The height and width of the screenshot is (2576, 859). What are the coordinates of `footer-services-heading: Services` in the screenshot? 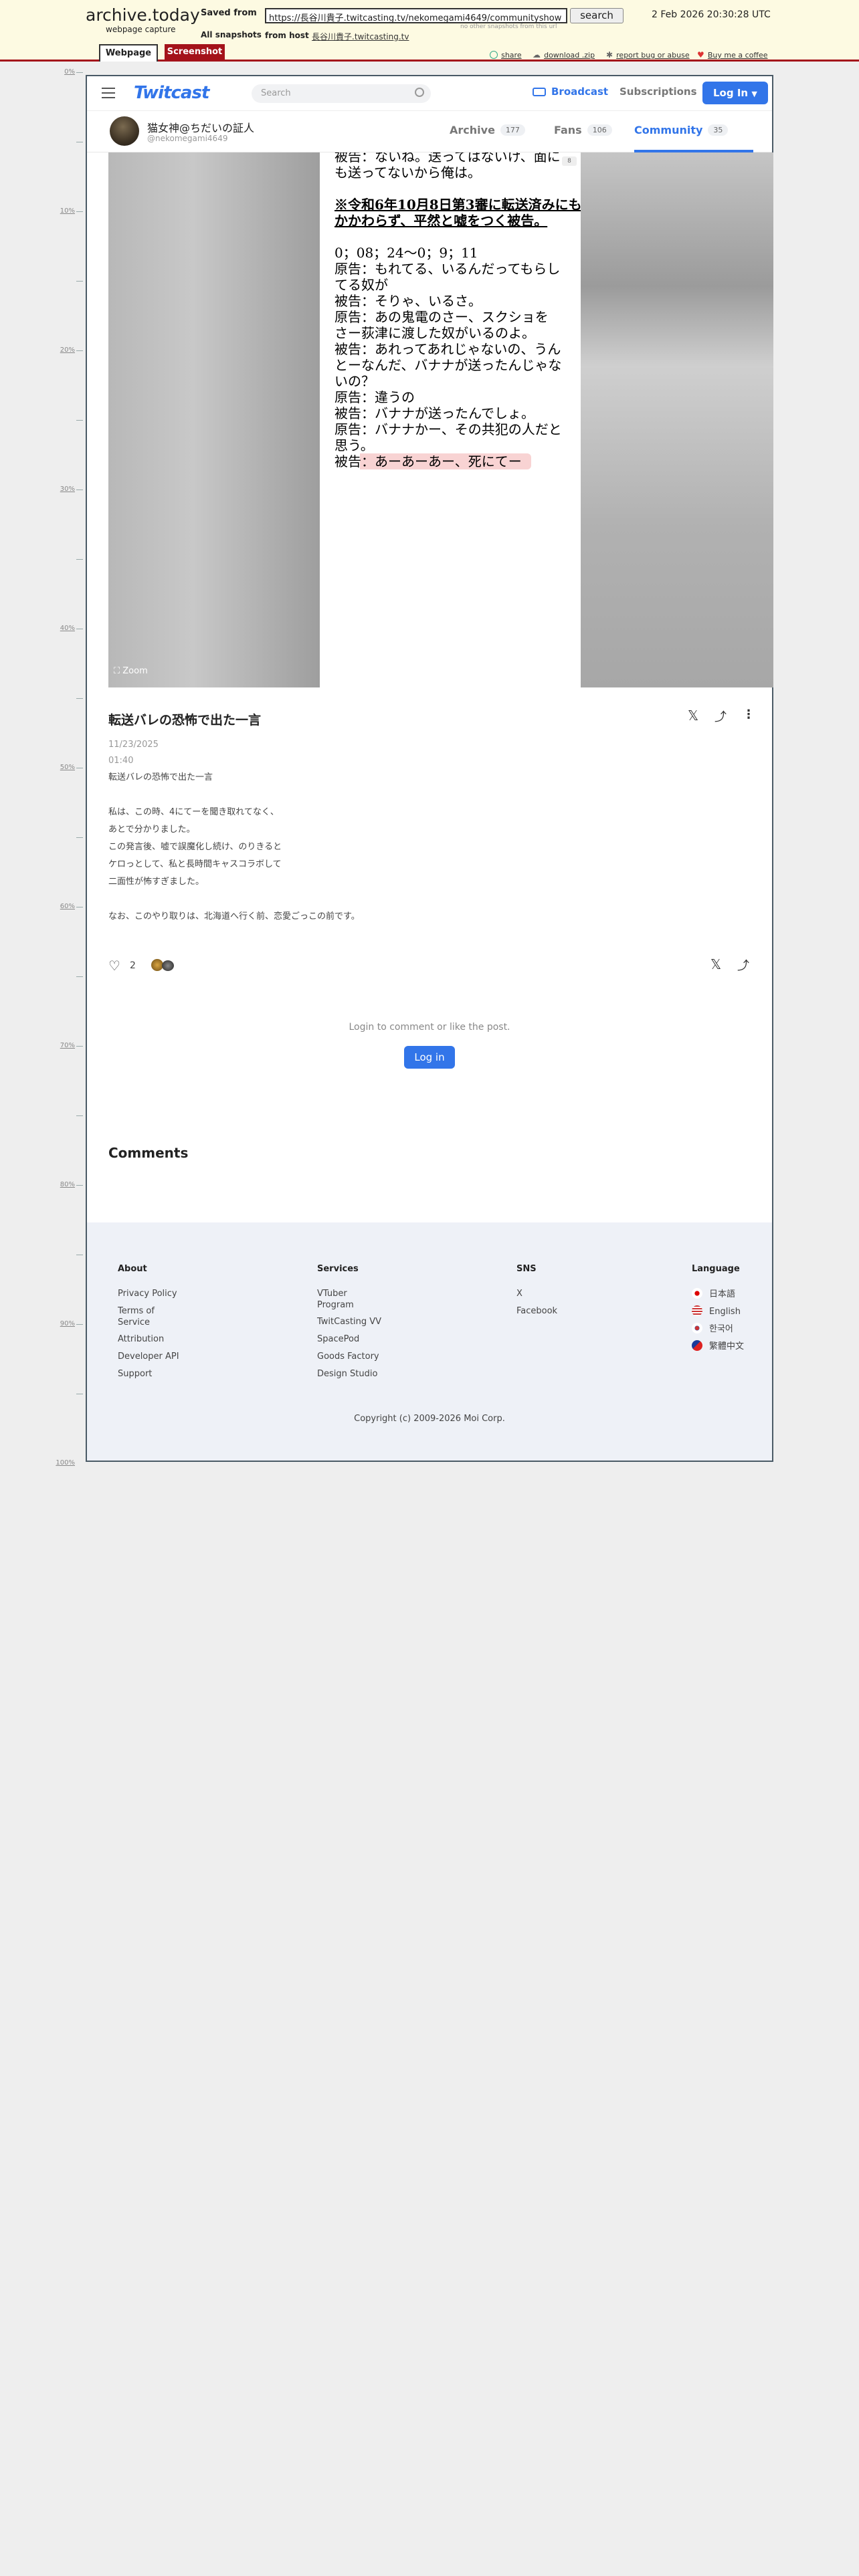 It's located at (338, 1269).